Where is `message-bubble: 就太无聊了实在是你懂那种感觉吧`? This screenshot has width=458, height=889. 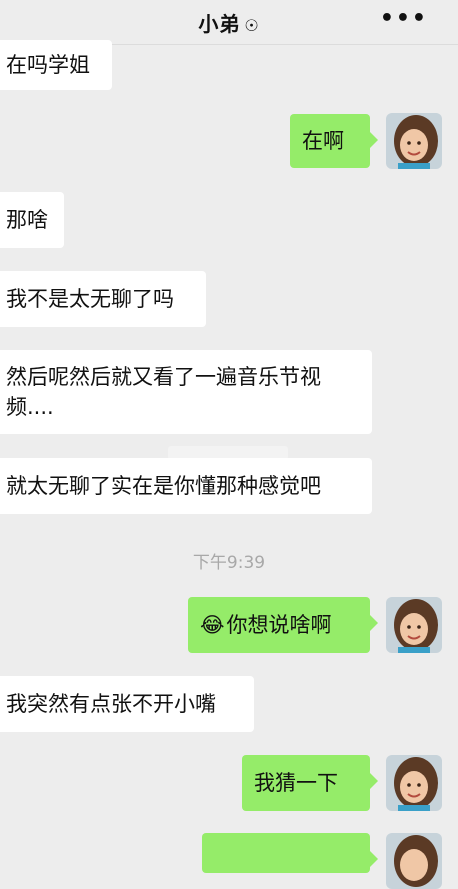
message-bubble: 就太无聊了实在是你懂那种感觉吧 is located at coordinates (186, 486).